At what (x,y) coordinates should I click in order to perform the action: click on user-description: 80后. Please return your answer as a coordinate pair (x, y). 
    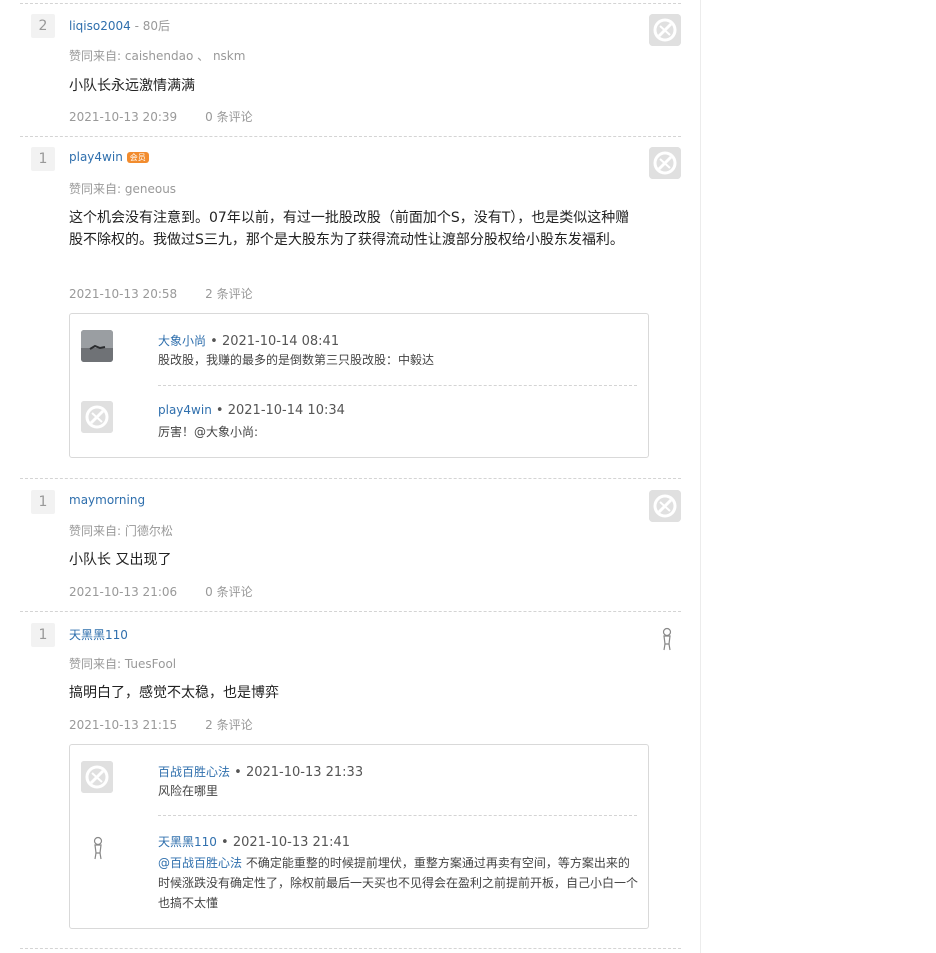
    Looking at the image, I should click on (156, 26).